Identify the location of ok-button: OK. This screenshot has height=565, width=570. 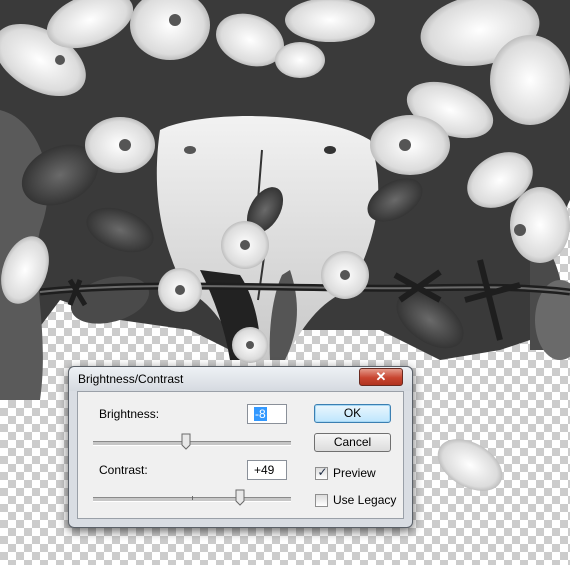
(352, 413).